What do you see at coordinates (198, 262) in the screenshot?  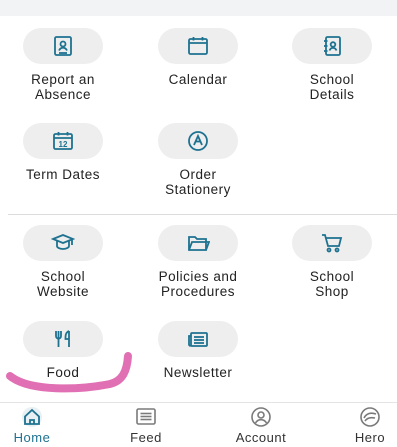 I see `tile-policies-procedures: Policies and Procedures` at bounding box center [198, 262].